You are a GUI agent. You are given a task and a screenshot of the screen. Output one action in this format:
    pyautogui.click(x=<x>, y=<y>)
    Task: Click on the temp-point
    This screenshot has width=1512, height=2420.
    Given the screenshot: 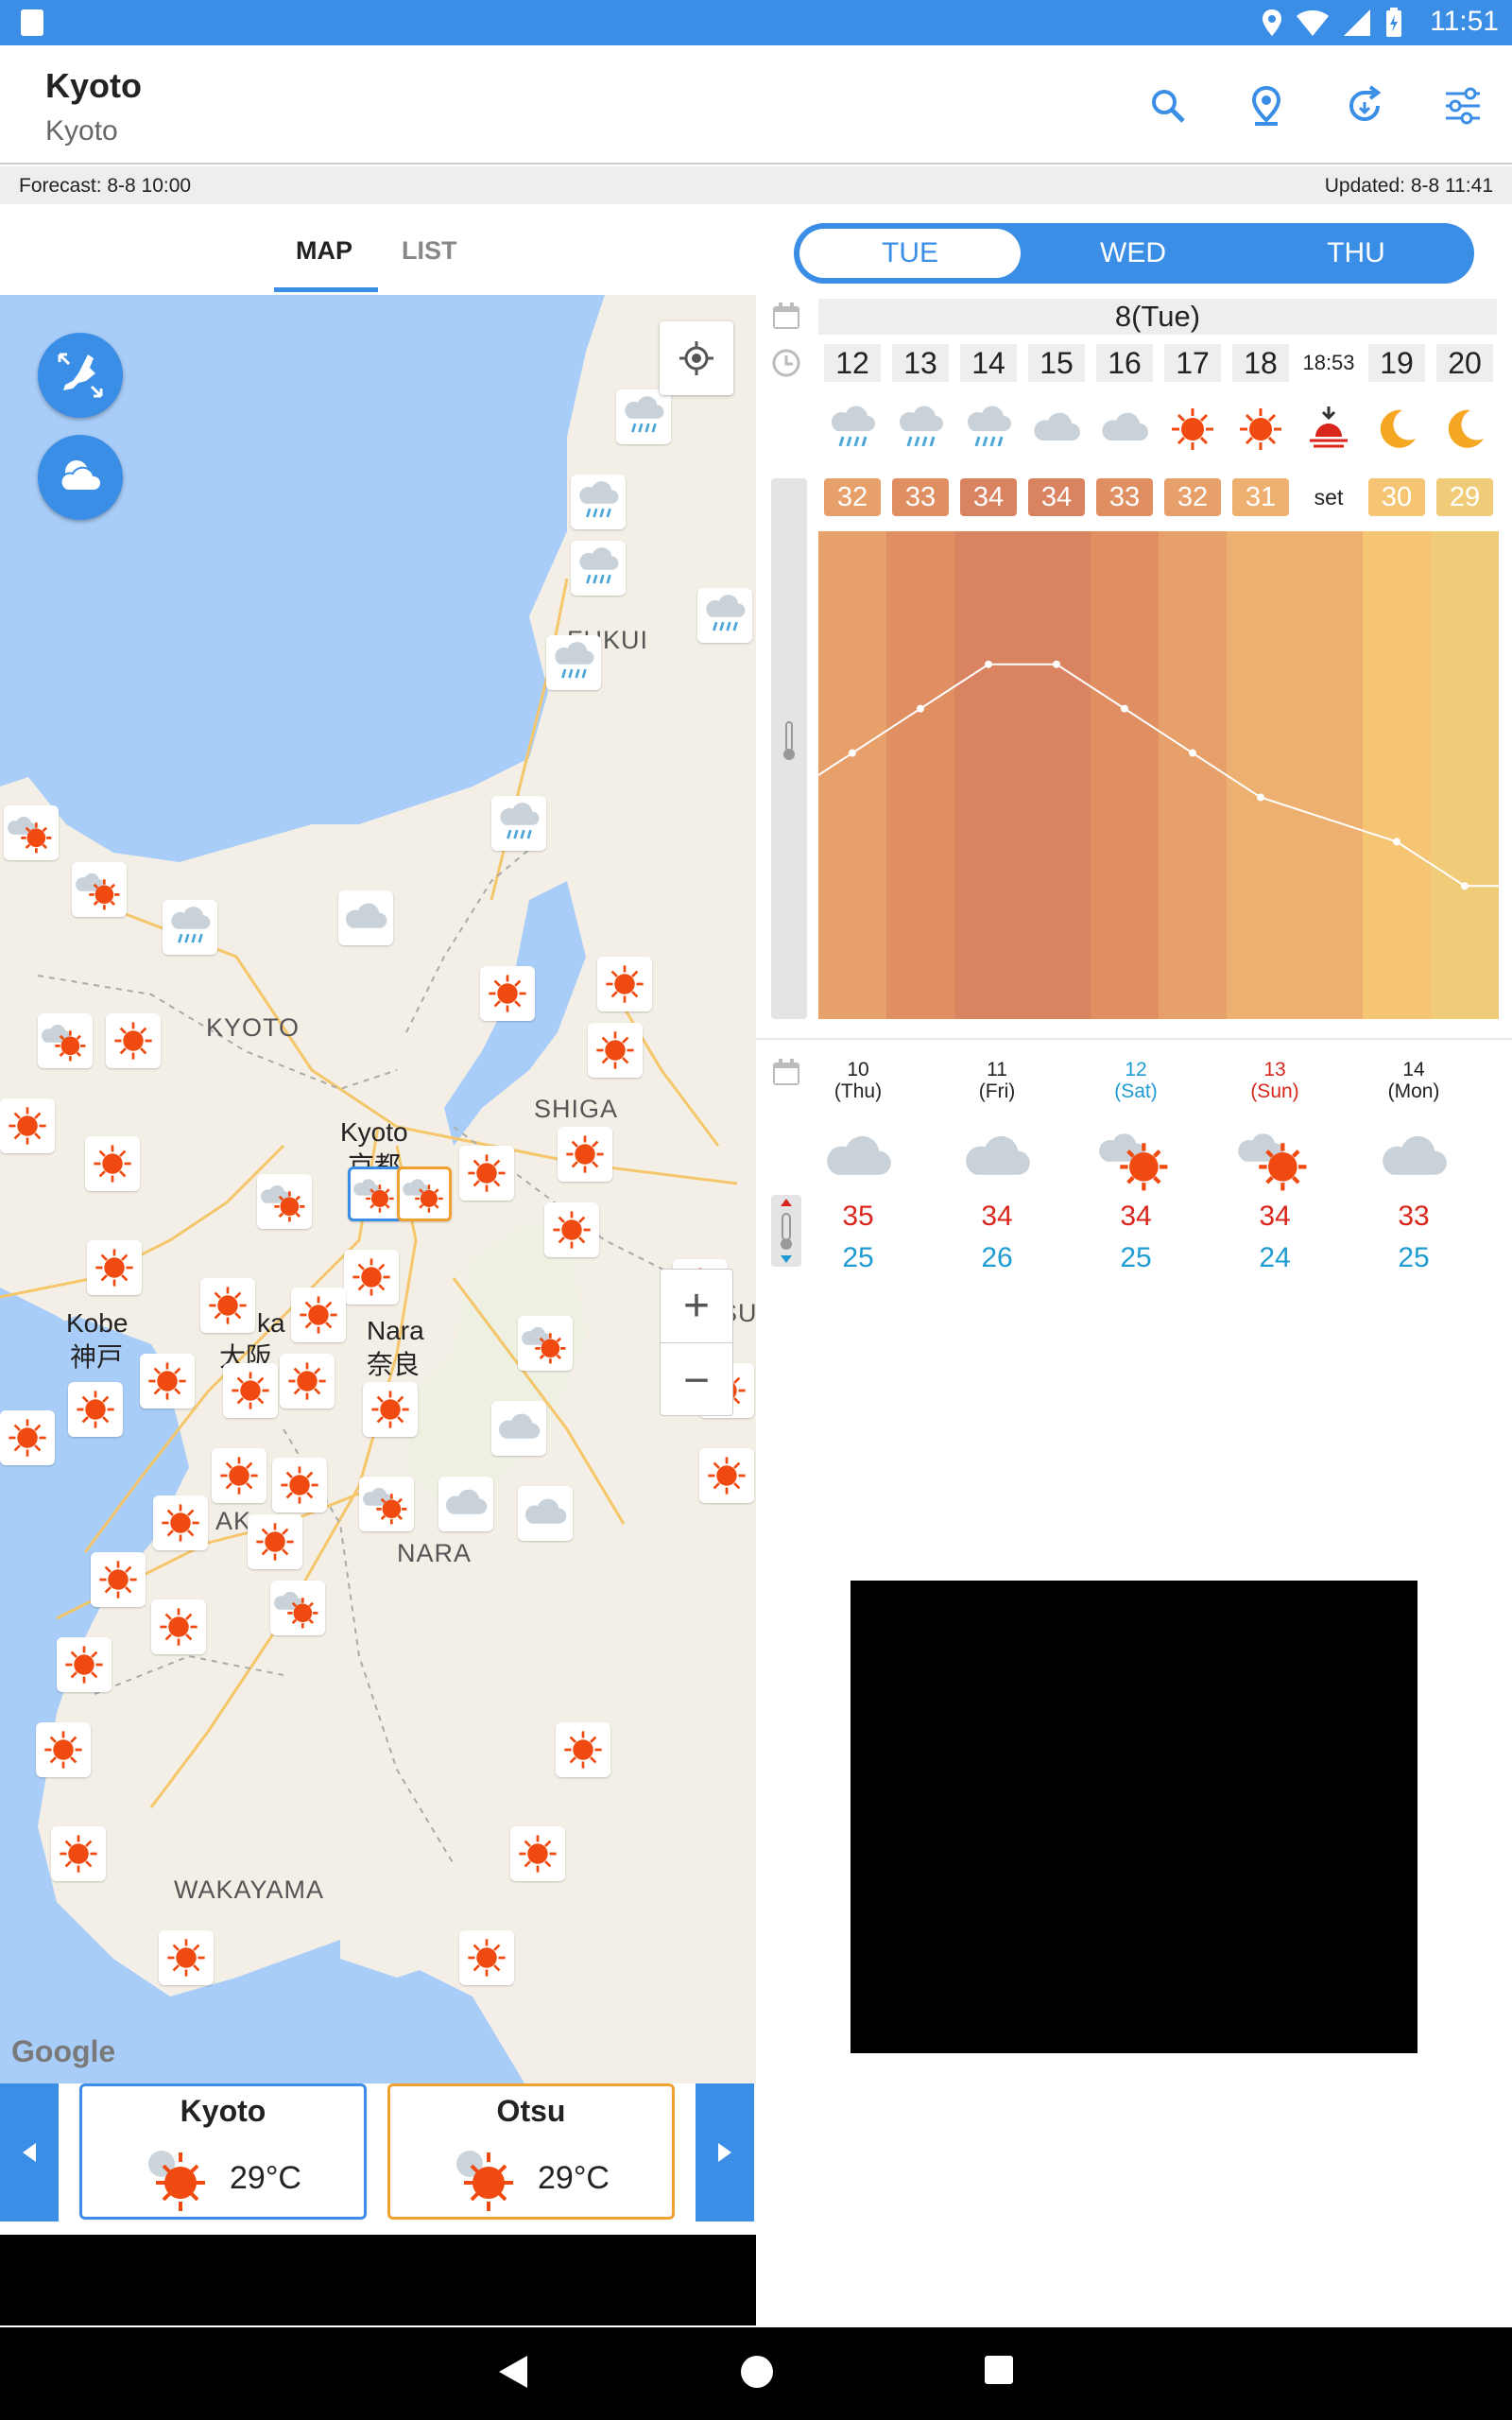 What is the action you would take?
    pyautogui.click(x=920, y=708)
    